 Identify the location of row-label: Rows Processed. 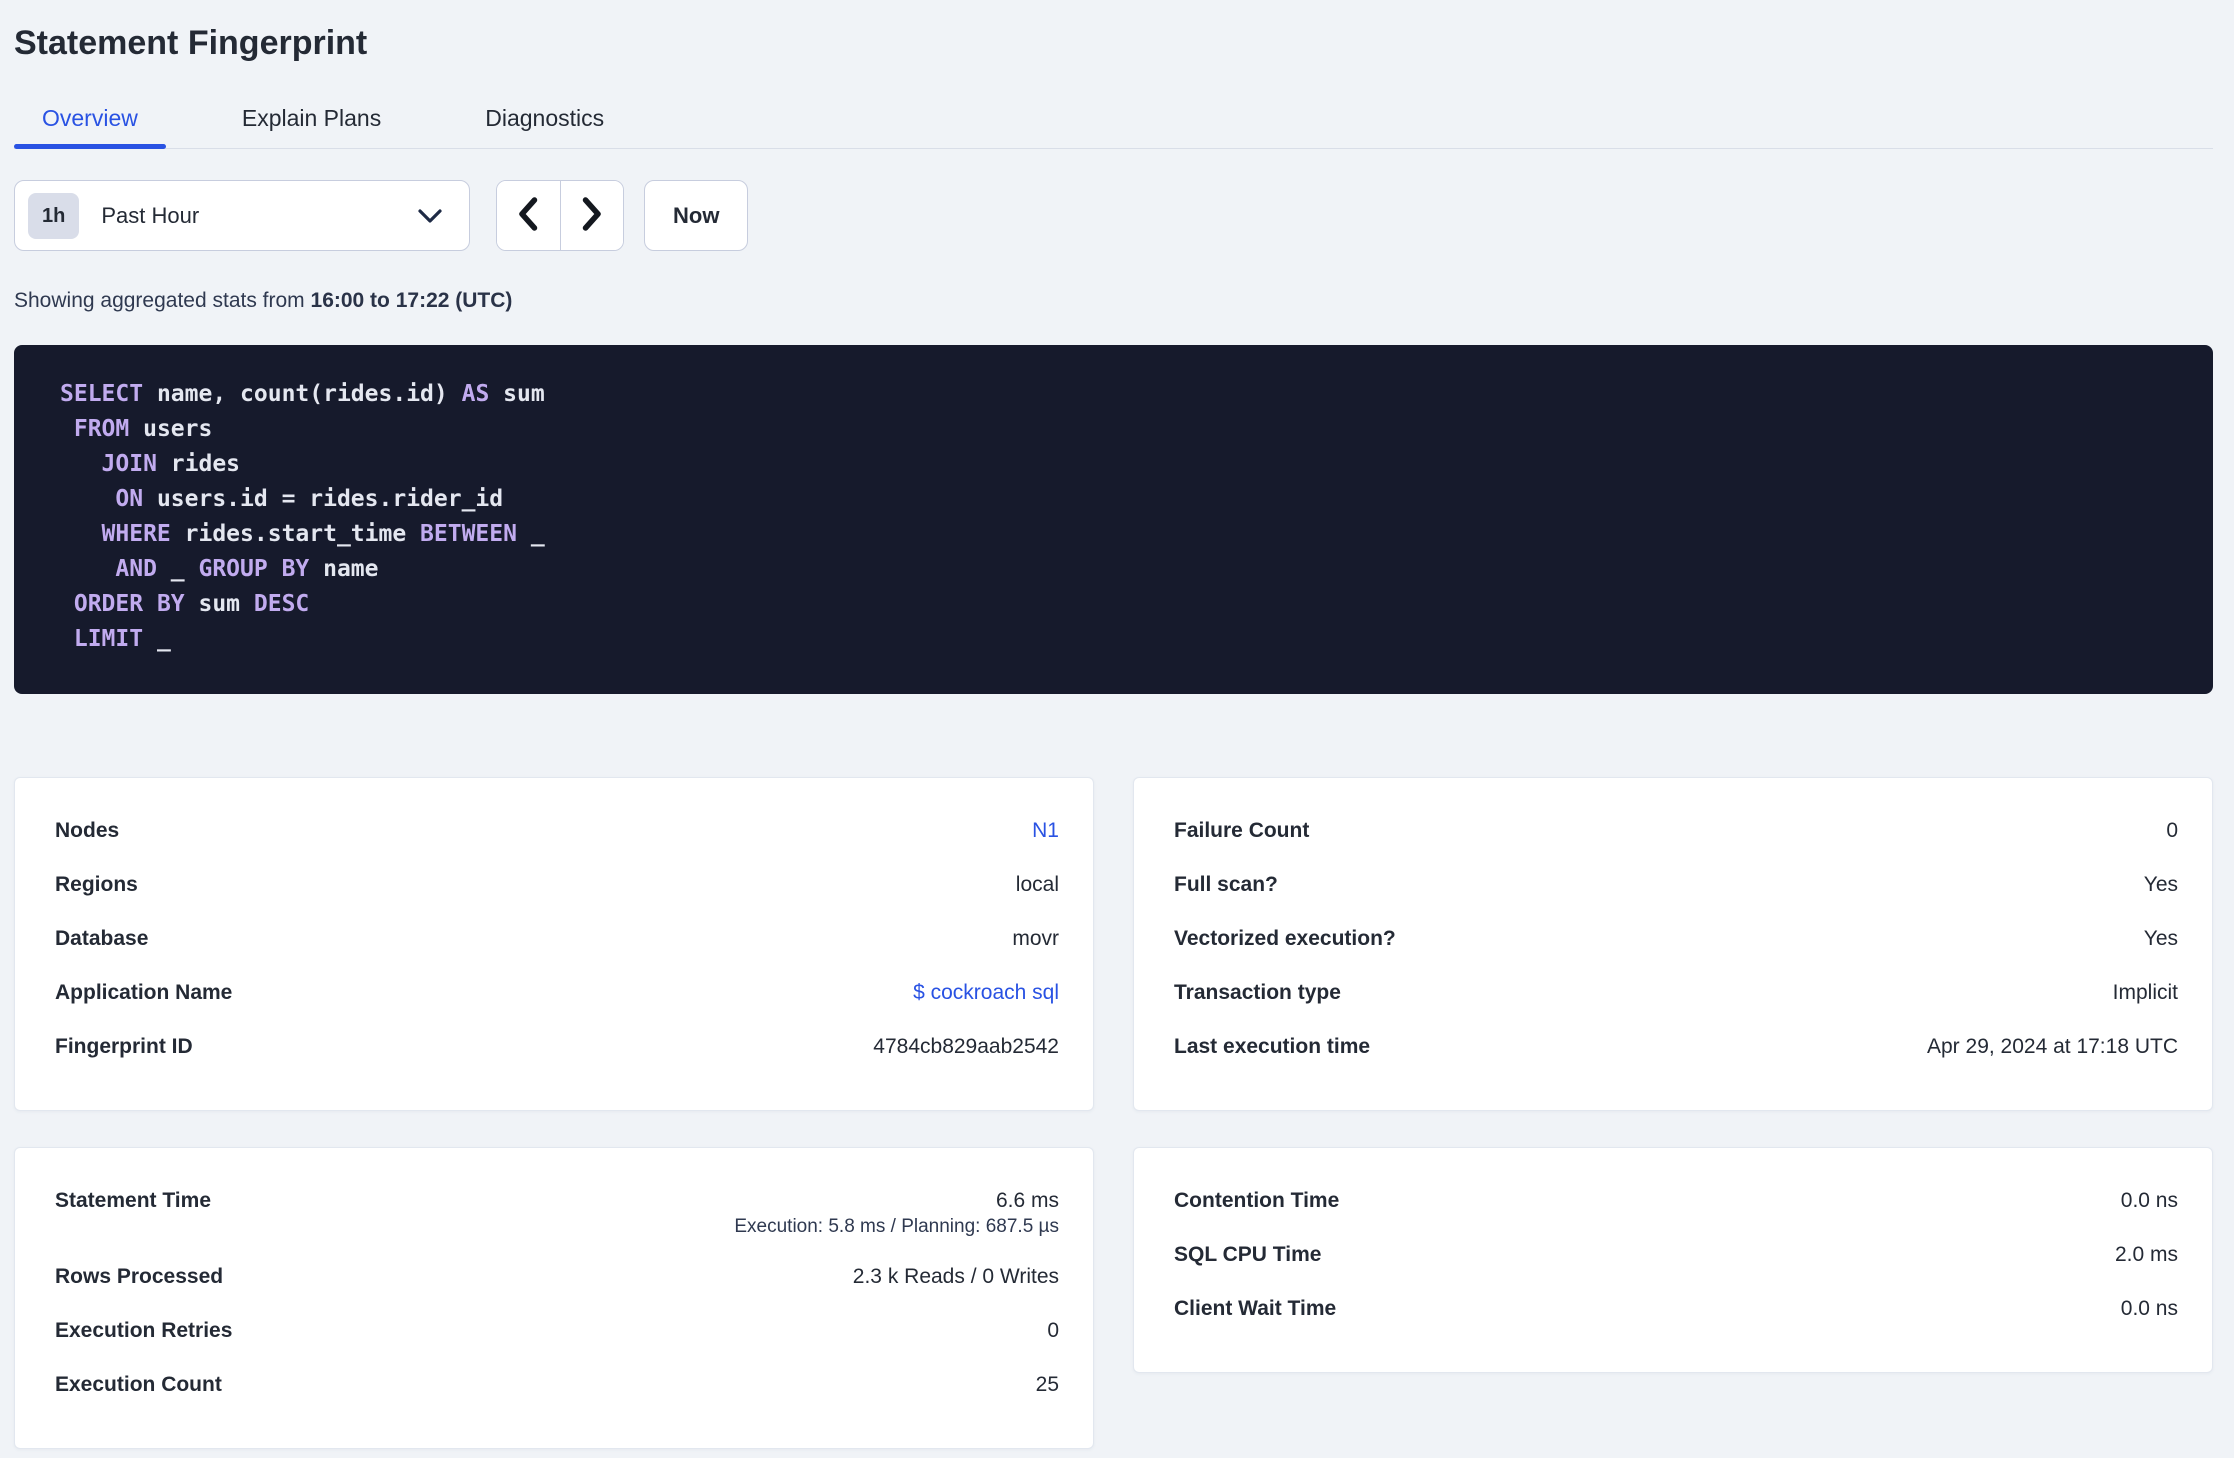
(139, 1276).